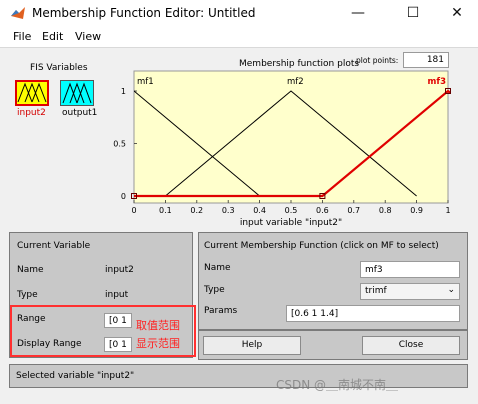 This screenshot has height=404, width=478. Describe the element at coordinates (27, 295) in the screenshot. I see `variable-type-label: Type` at that location.